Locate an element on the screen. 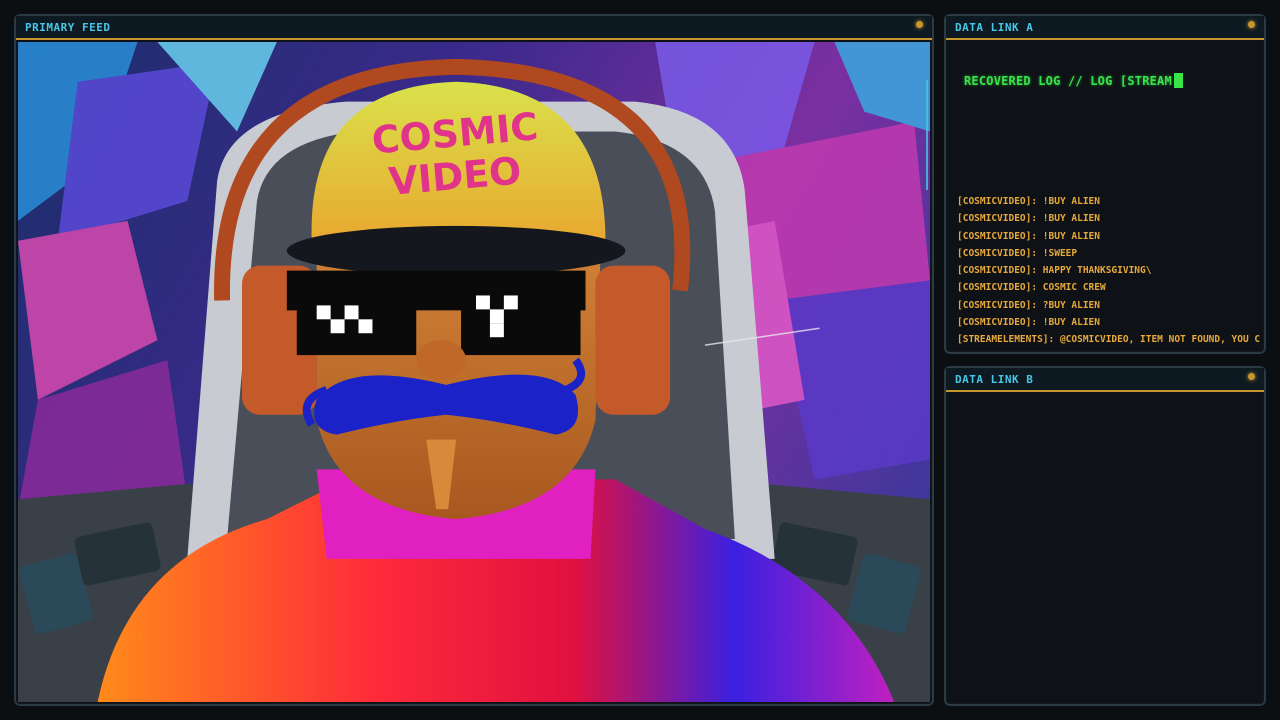 This screenshot has height=720, width=1280. data-link-b-header: DATA LINK B is located at coordinates (1105, 380).